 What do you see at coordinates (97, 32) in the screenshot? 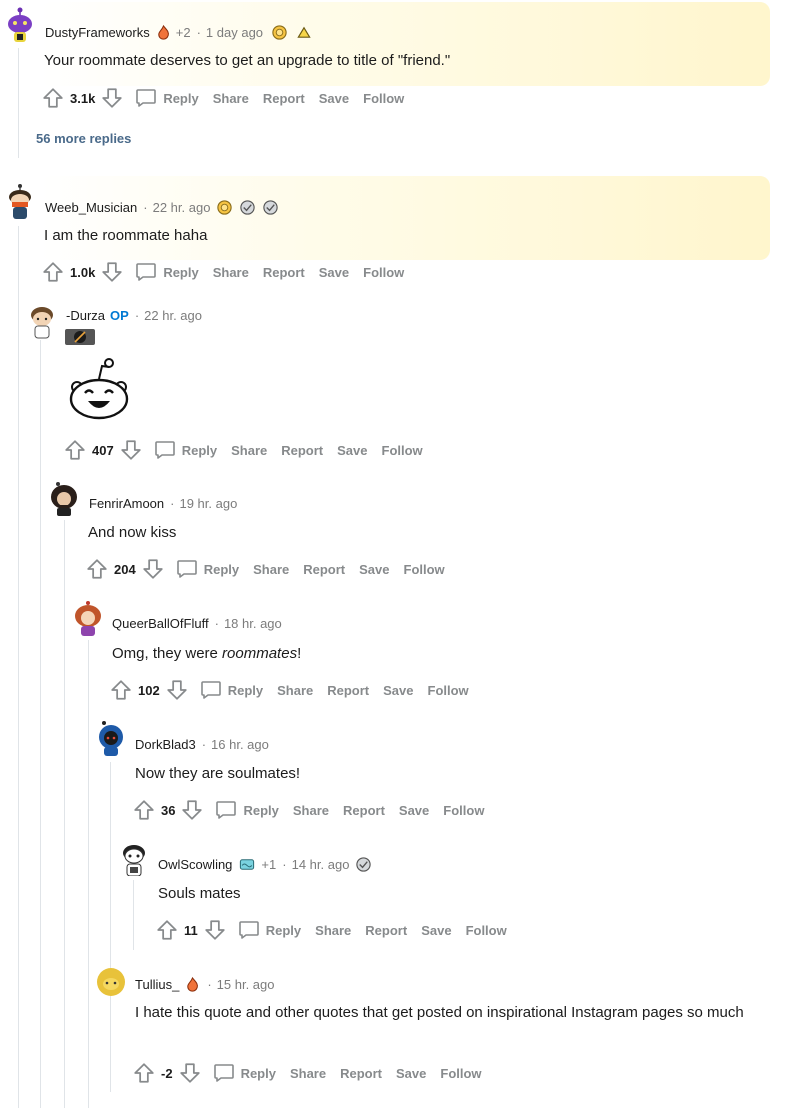
I see `username: DustyFrameworks` at bounding box center [97, 32].